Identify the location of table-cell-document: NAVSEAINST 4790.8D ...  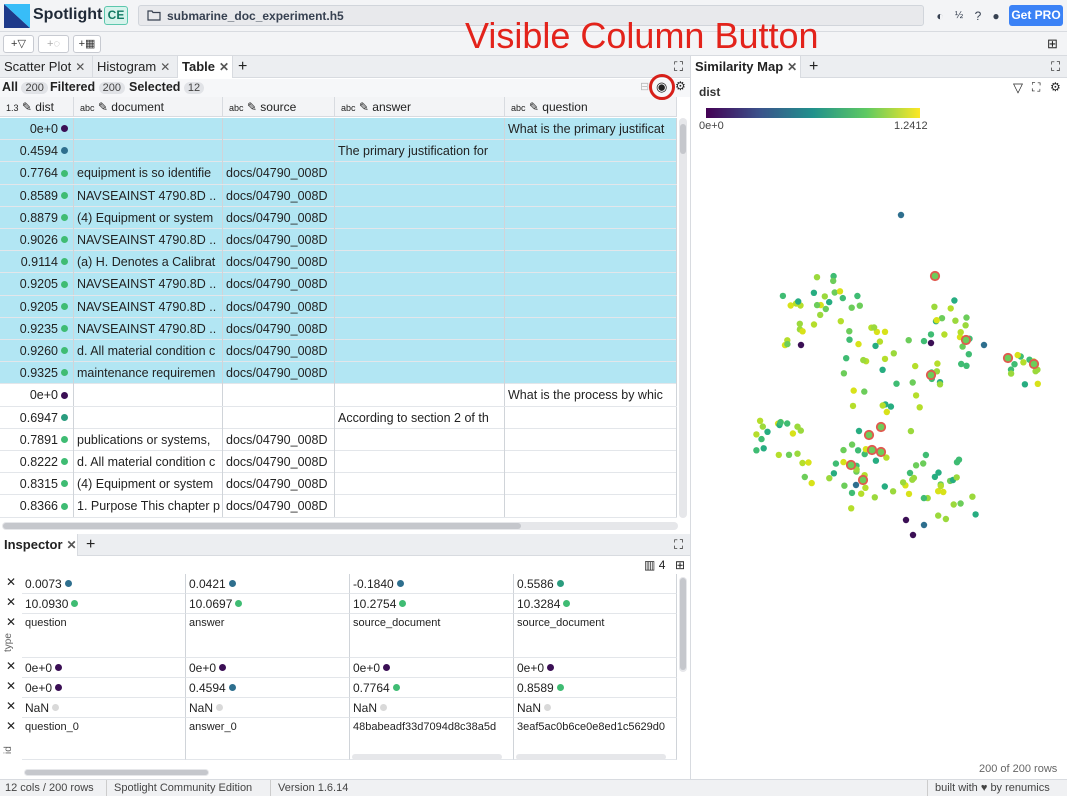
(148, 328).